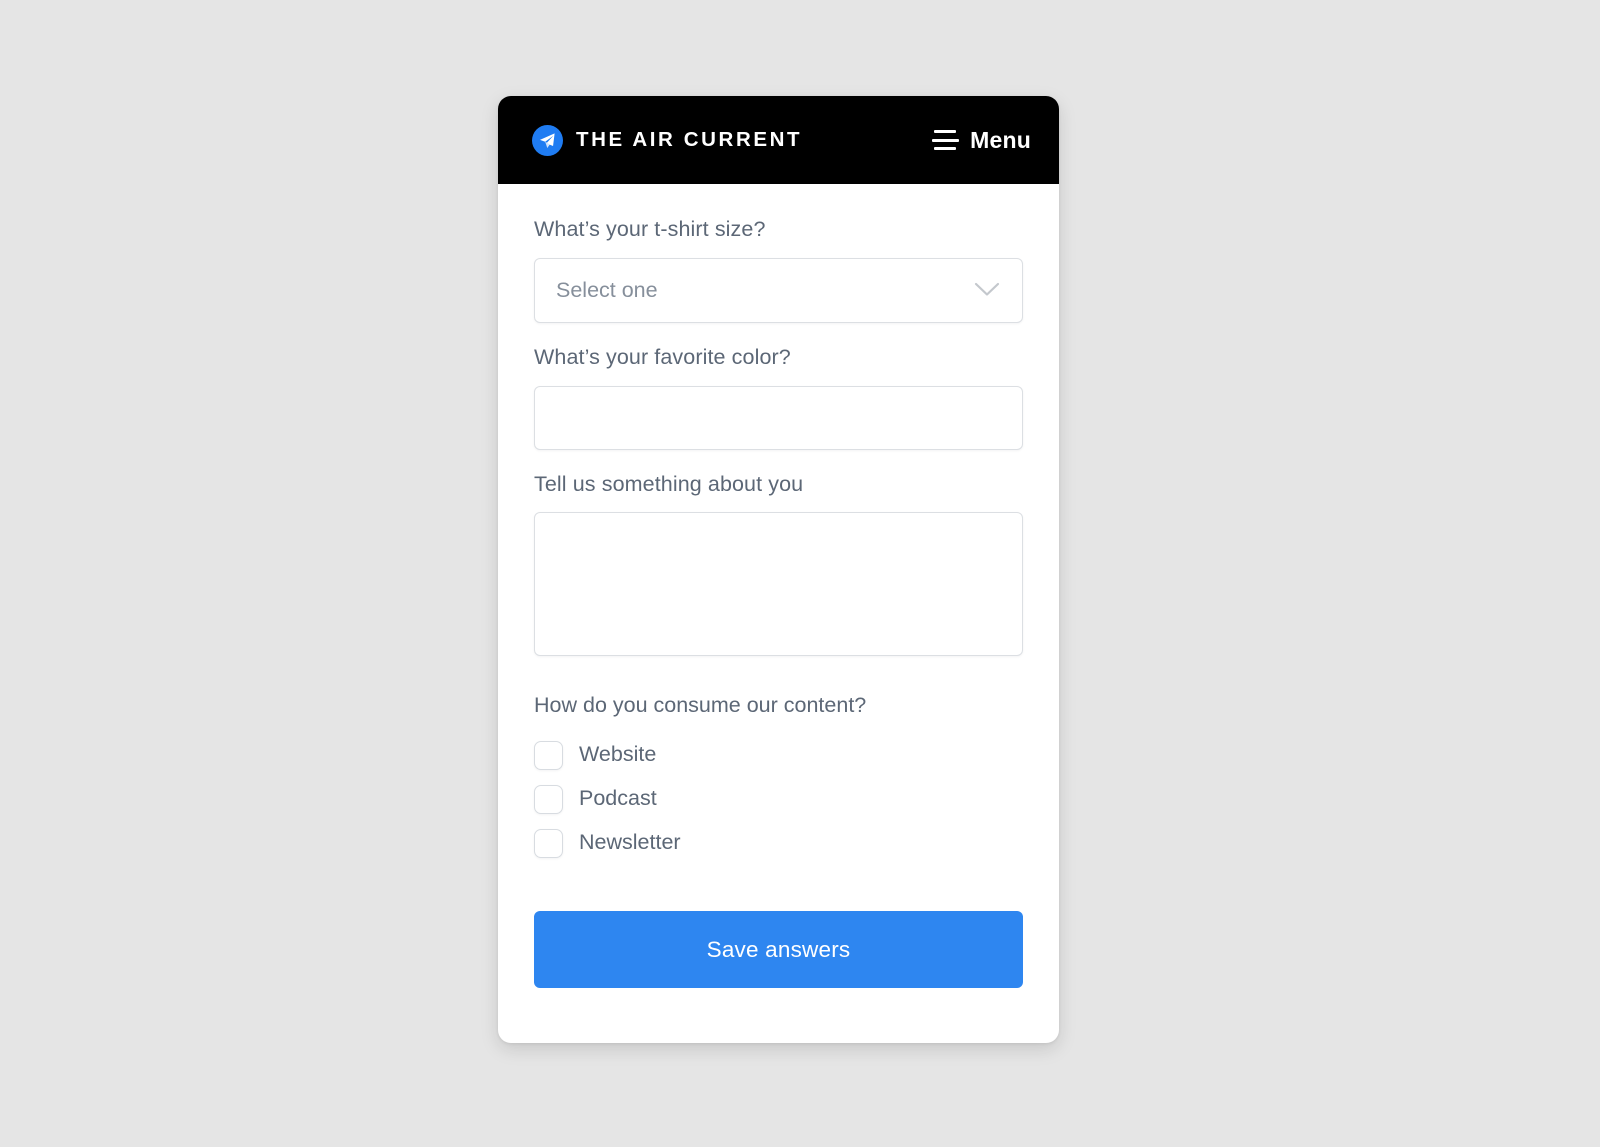 The width and height of the screenshot is (1600, 1147). I want to click on site-header: THE AIR CURRENT Menu, so click(778, 140).